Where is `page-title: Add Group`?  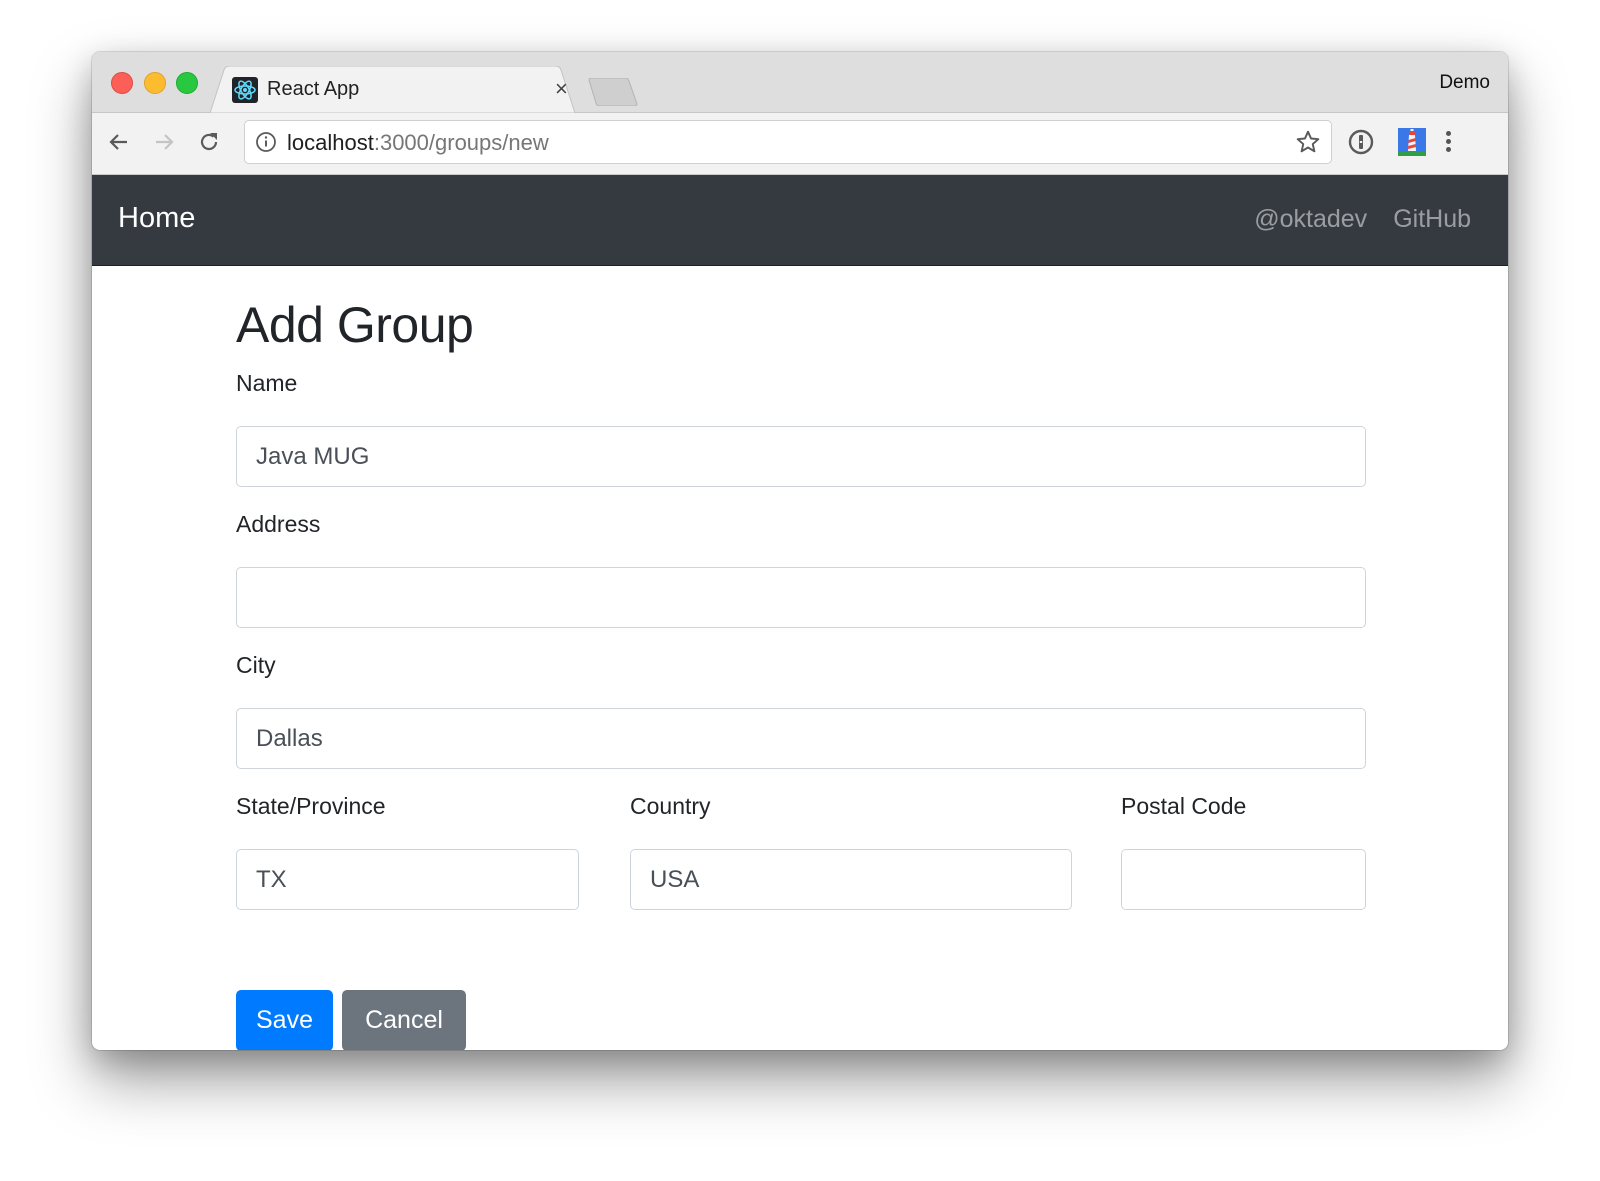
page-title: Add Group is located at coordinates (355, 325).